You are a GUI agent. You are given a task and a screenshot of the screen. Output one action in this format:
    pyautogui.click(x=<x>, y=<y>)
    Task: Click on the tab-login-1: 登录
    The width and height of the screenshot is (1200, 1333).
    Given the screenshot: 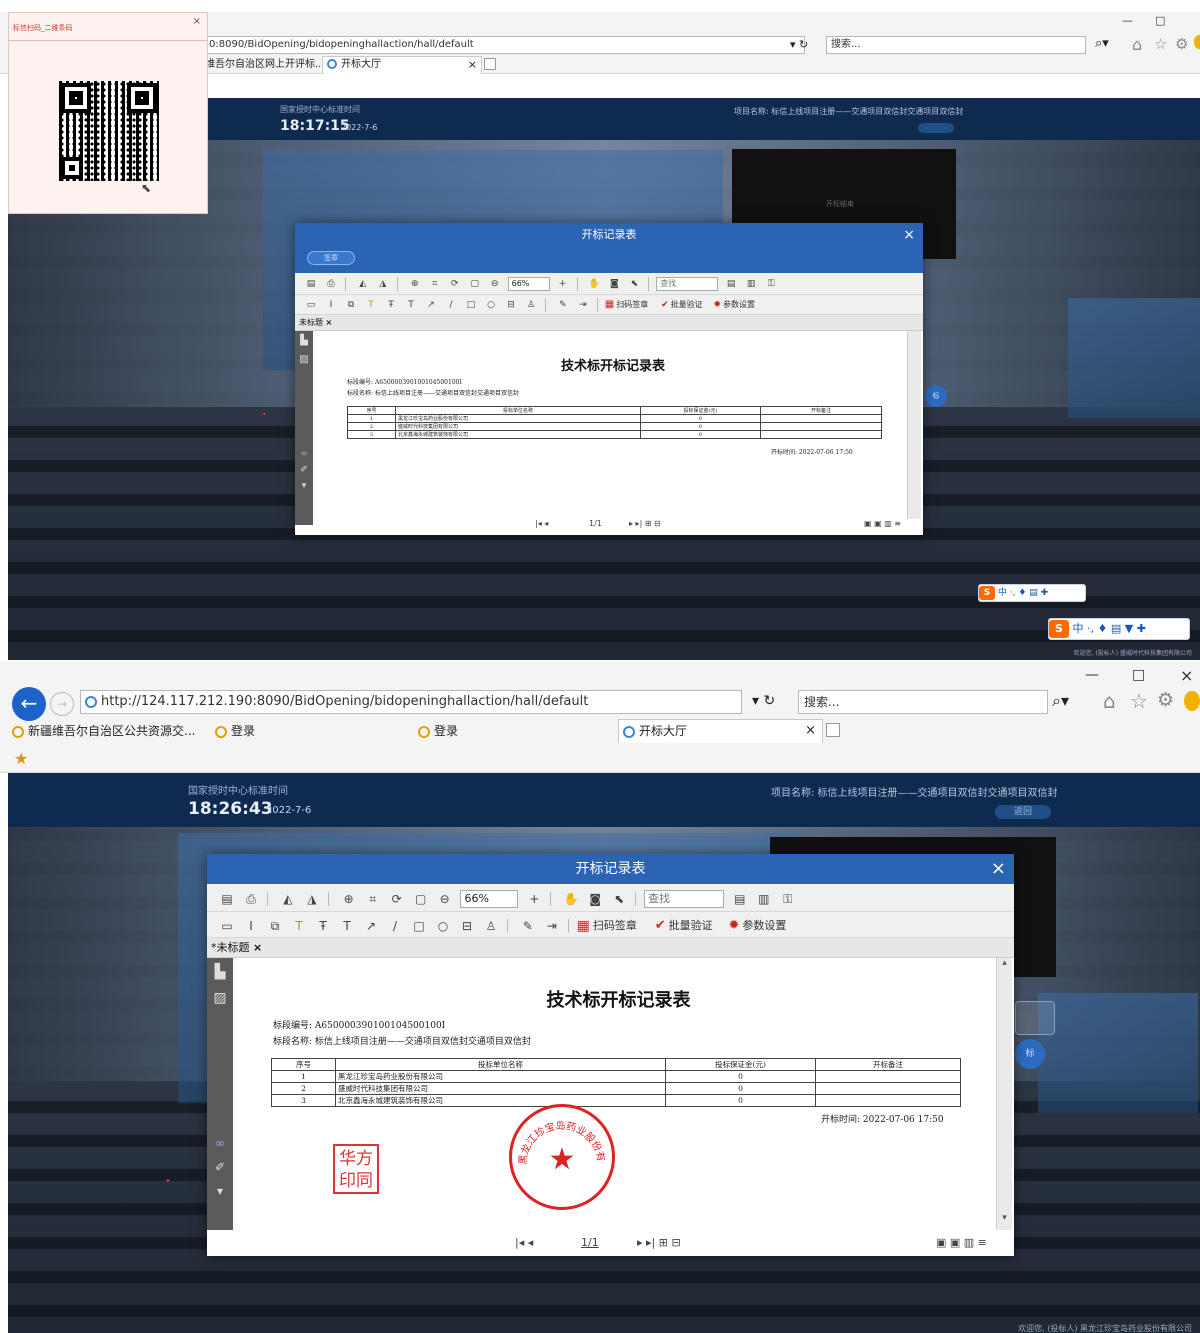 What is the action you would take?
    pyautogui.click(x=315, y=731)
    